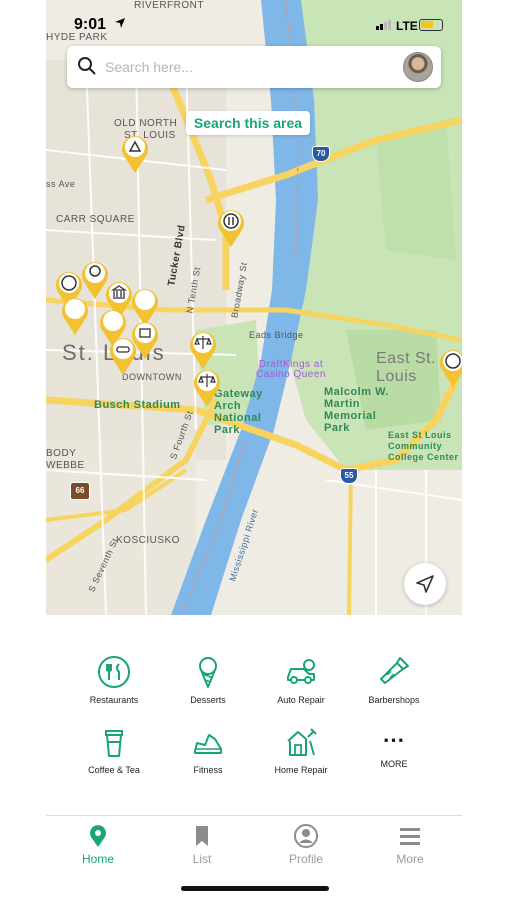  What do you see at coordinates (80, 491) in the screenshot?
I see `us66-shield: 66` at bounding box center [80, 491].